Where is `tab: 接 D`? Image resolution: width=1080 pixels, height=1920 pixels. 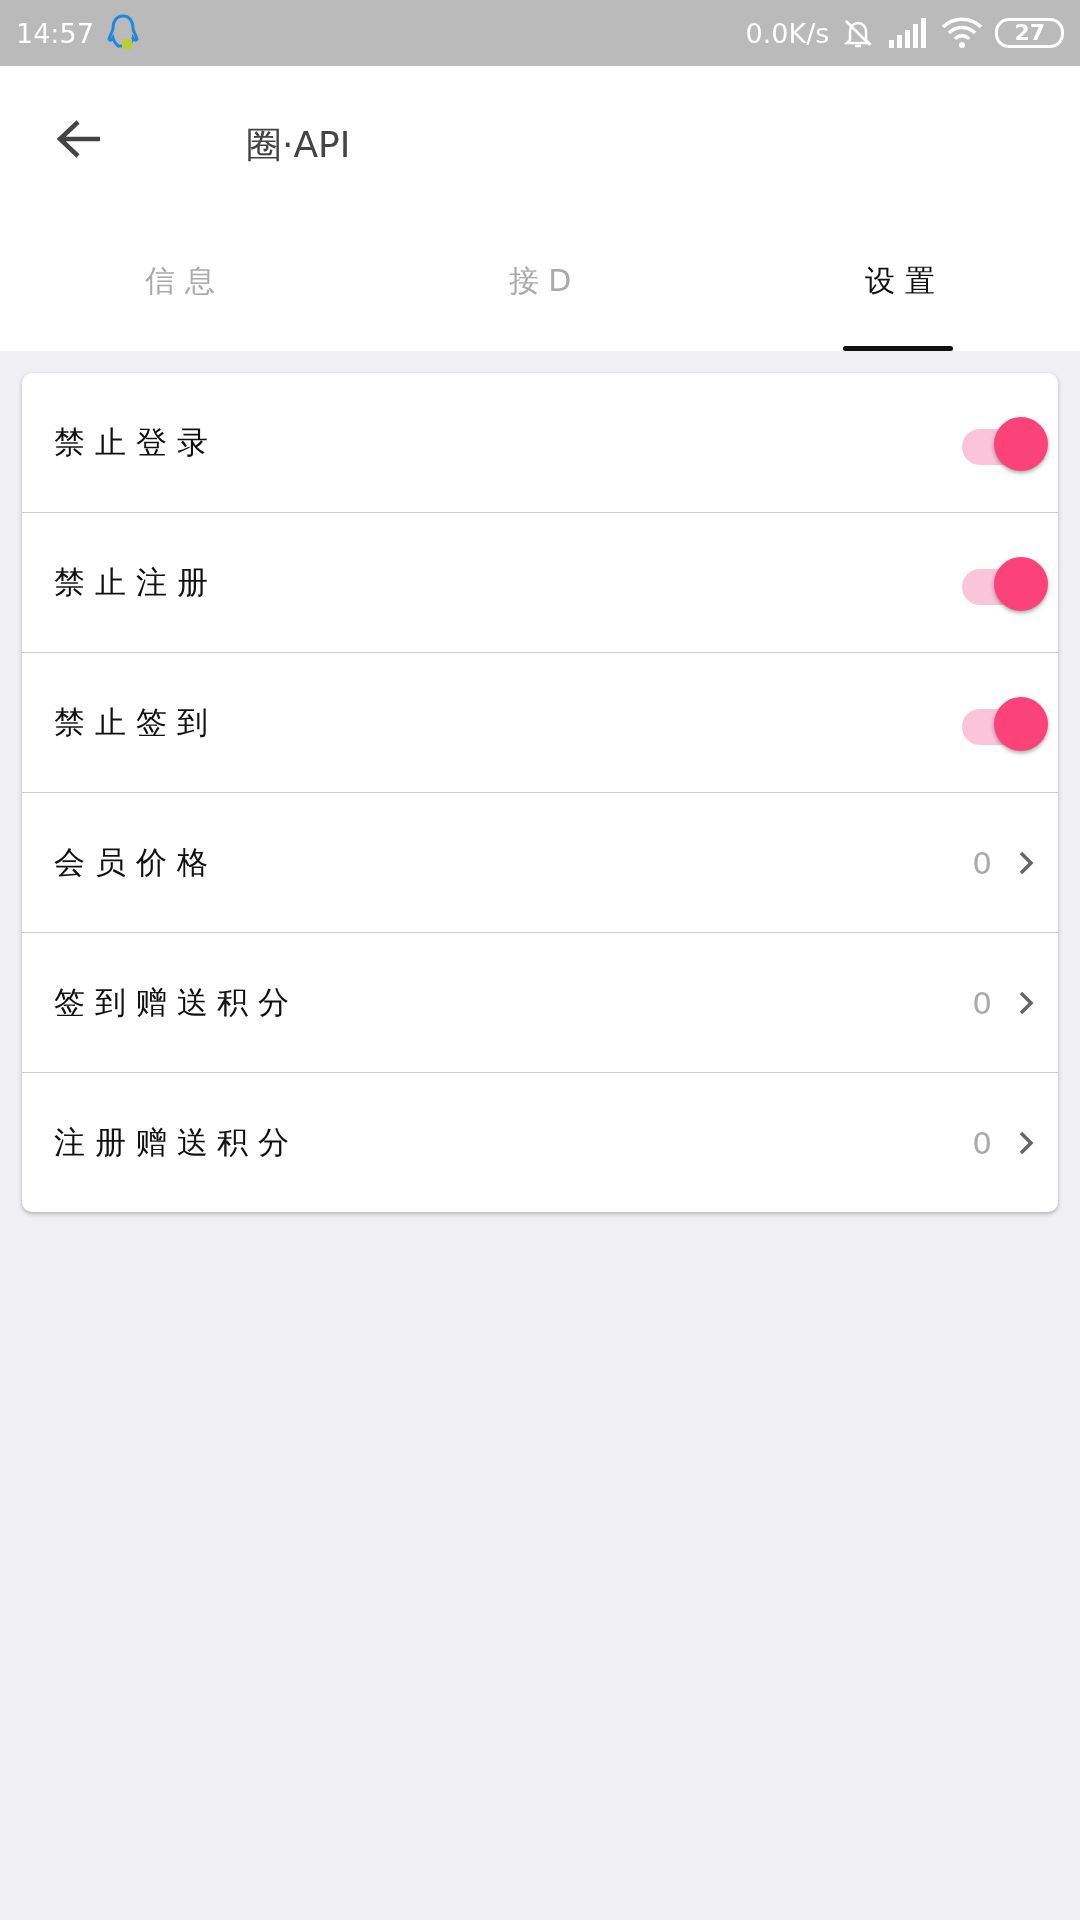
tab: 接 D is located at coordinates (540, 281).